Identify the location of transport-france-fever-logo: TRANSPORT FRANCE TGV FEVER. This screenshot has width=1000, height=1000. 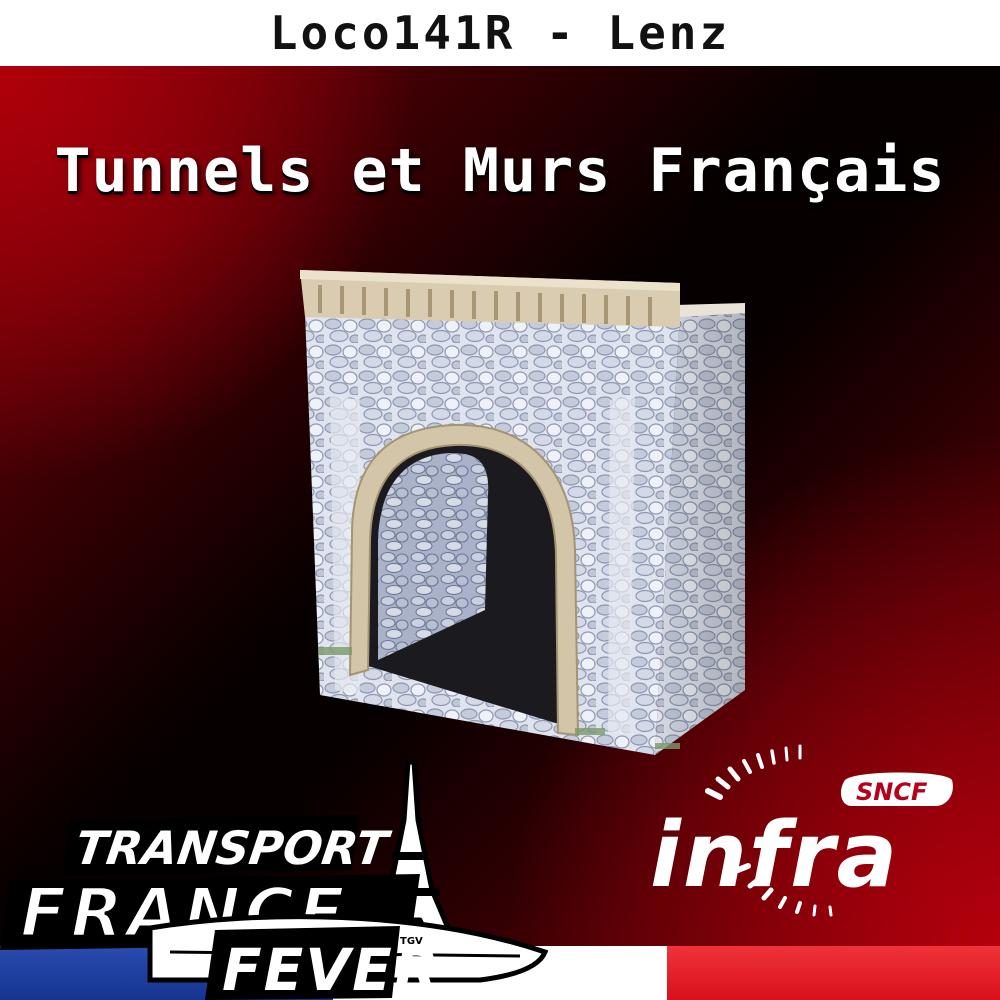
(274, 880).